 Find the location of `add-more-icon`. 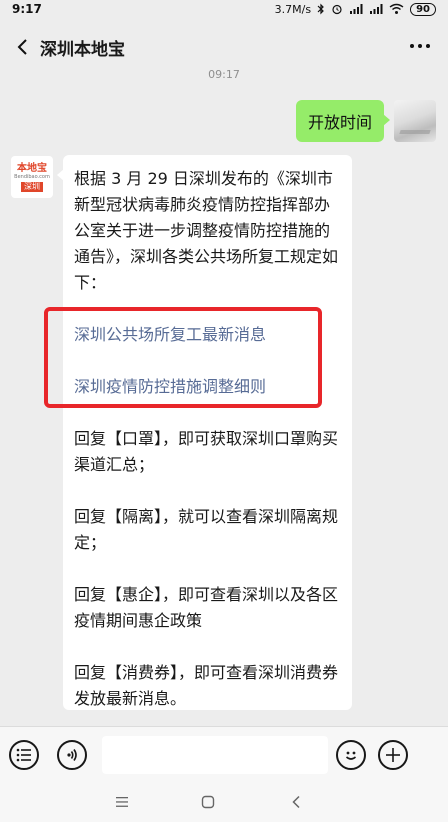

add-more-icon is located at coordinates (393, 755).